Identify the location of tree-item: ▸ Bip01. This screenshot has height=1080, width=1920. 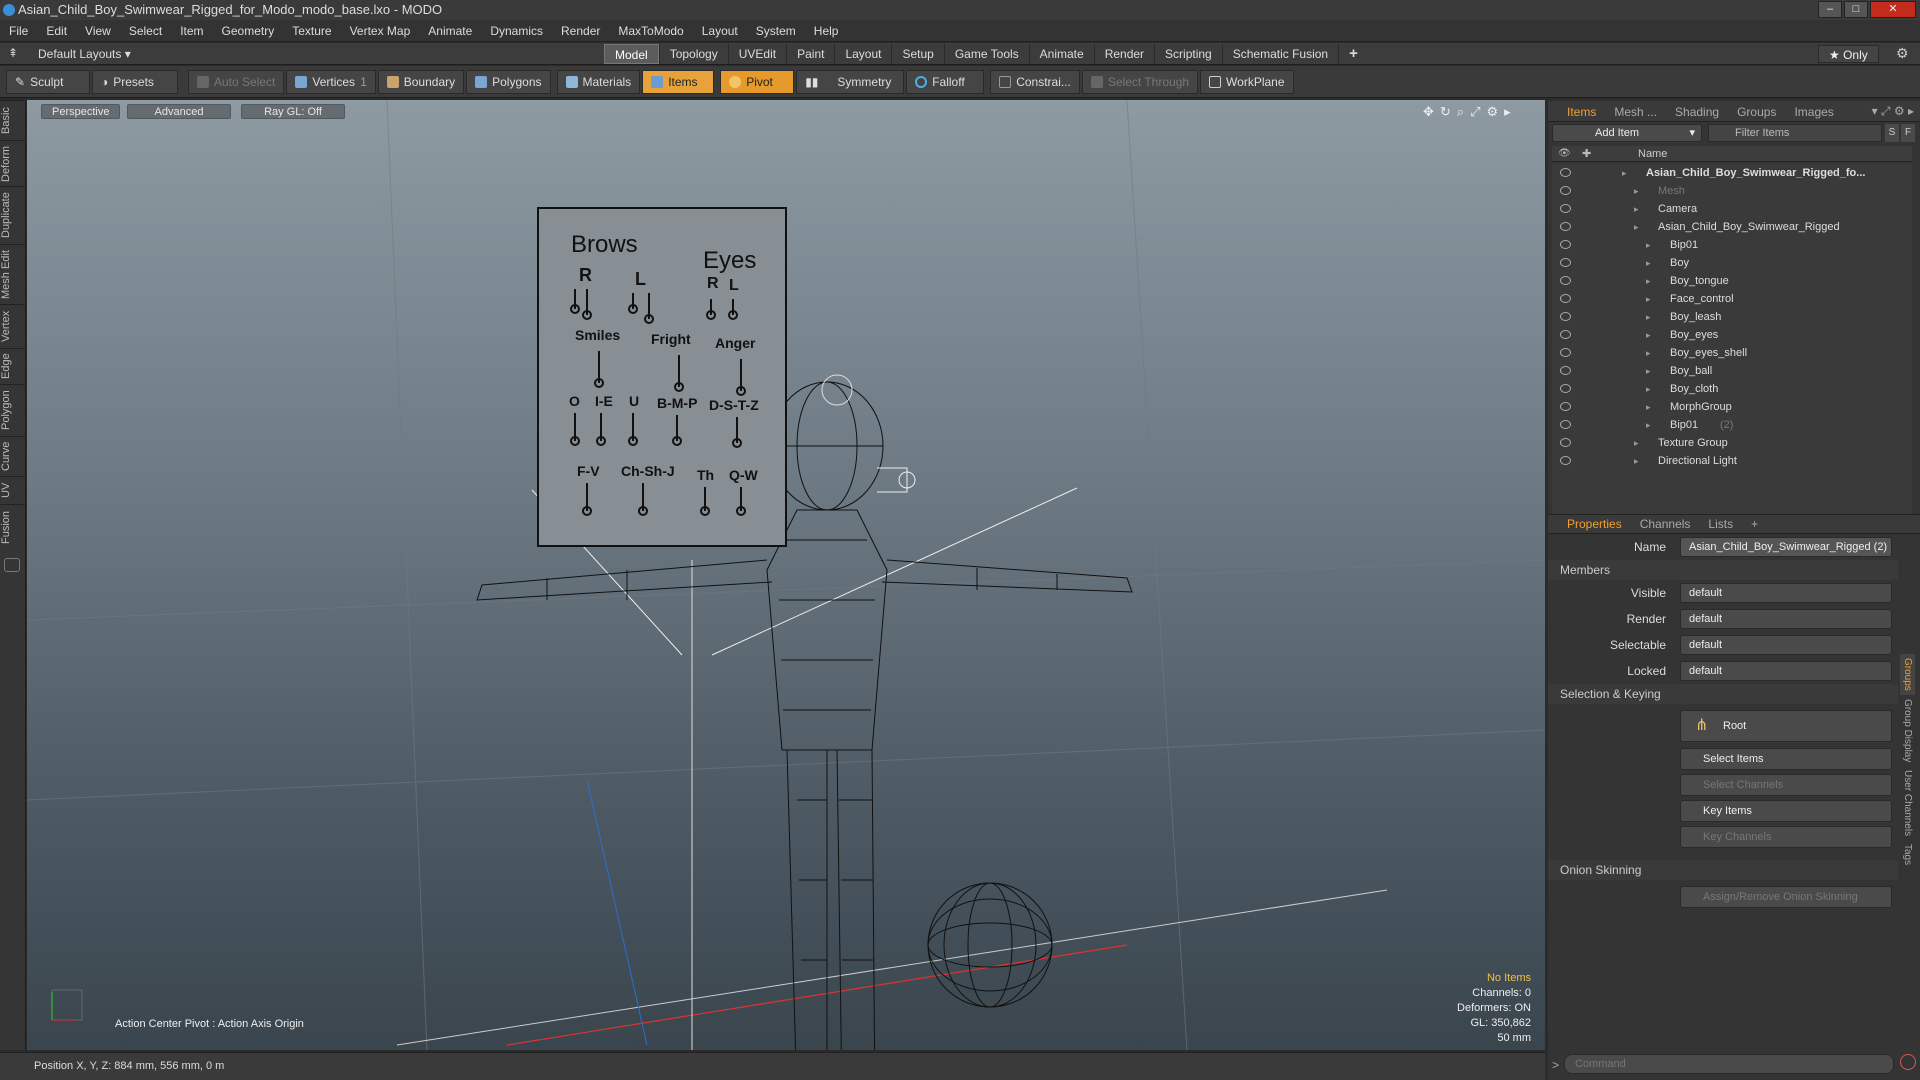
(1732, 245).